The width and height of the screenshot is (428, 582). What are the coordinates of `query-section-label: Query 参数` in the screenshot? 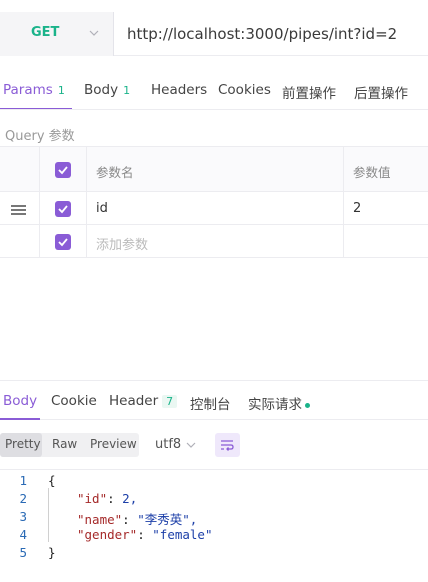 It's located at (40, 136).